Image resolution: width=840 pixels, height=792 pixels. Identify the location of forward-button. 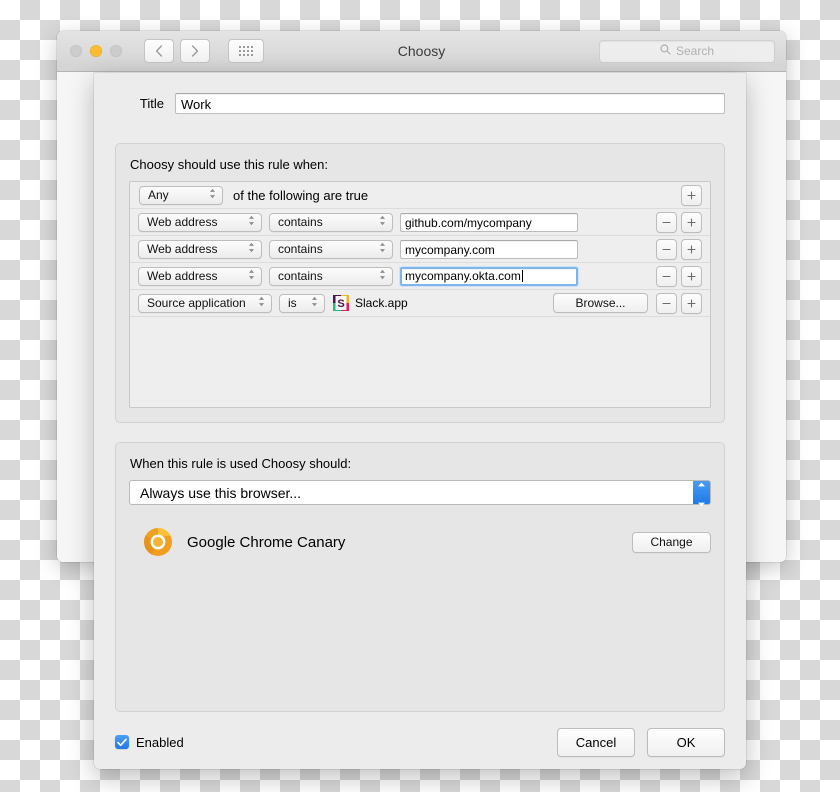
(195, 51).